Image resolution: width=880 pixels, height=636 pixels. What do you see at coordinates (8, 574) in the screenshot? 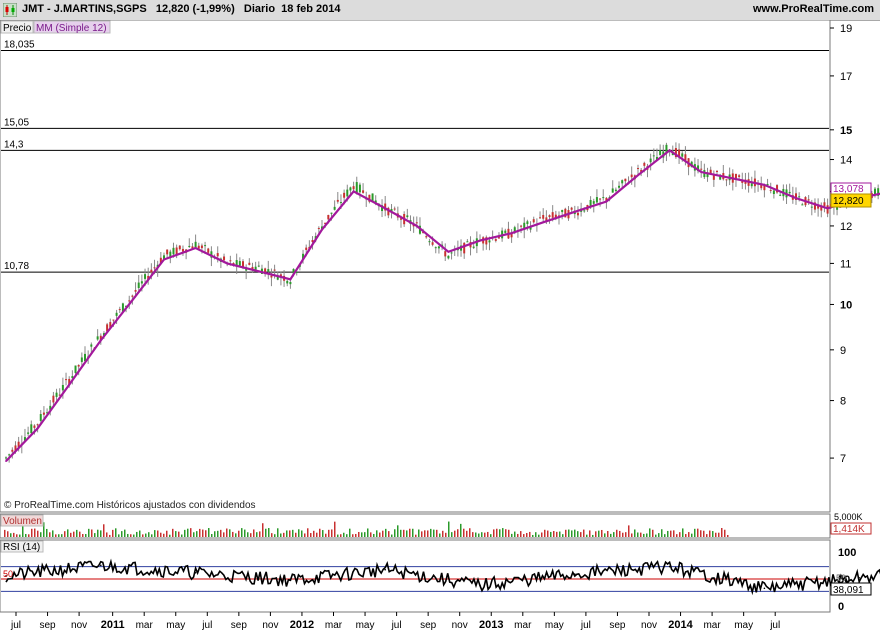
I see `rsi-ref-label: 50` at bounding box center [8, 574].